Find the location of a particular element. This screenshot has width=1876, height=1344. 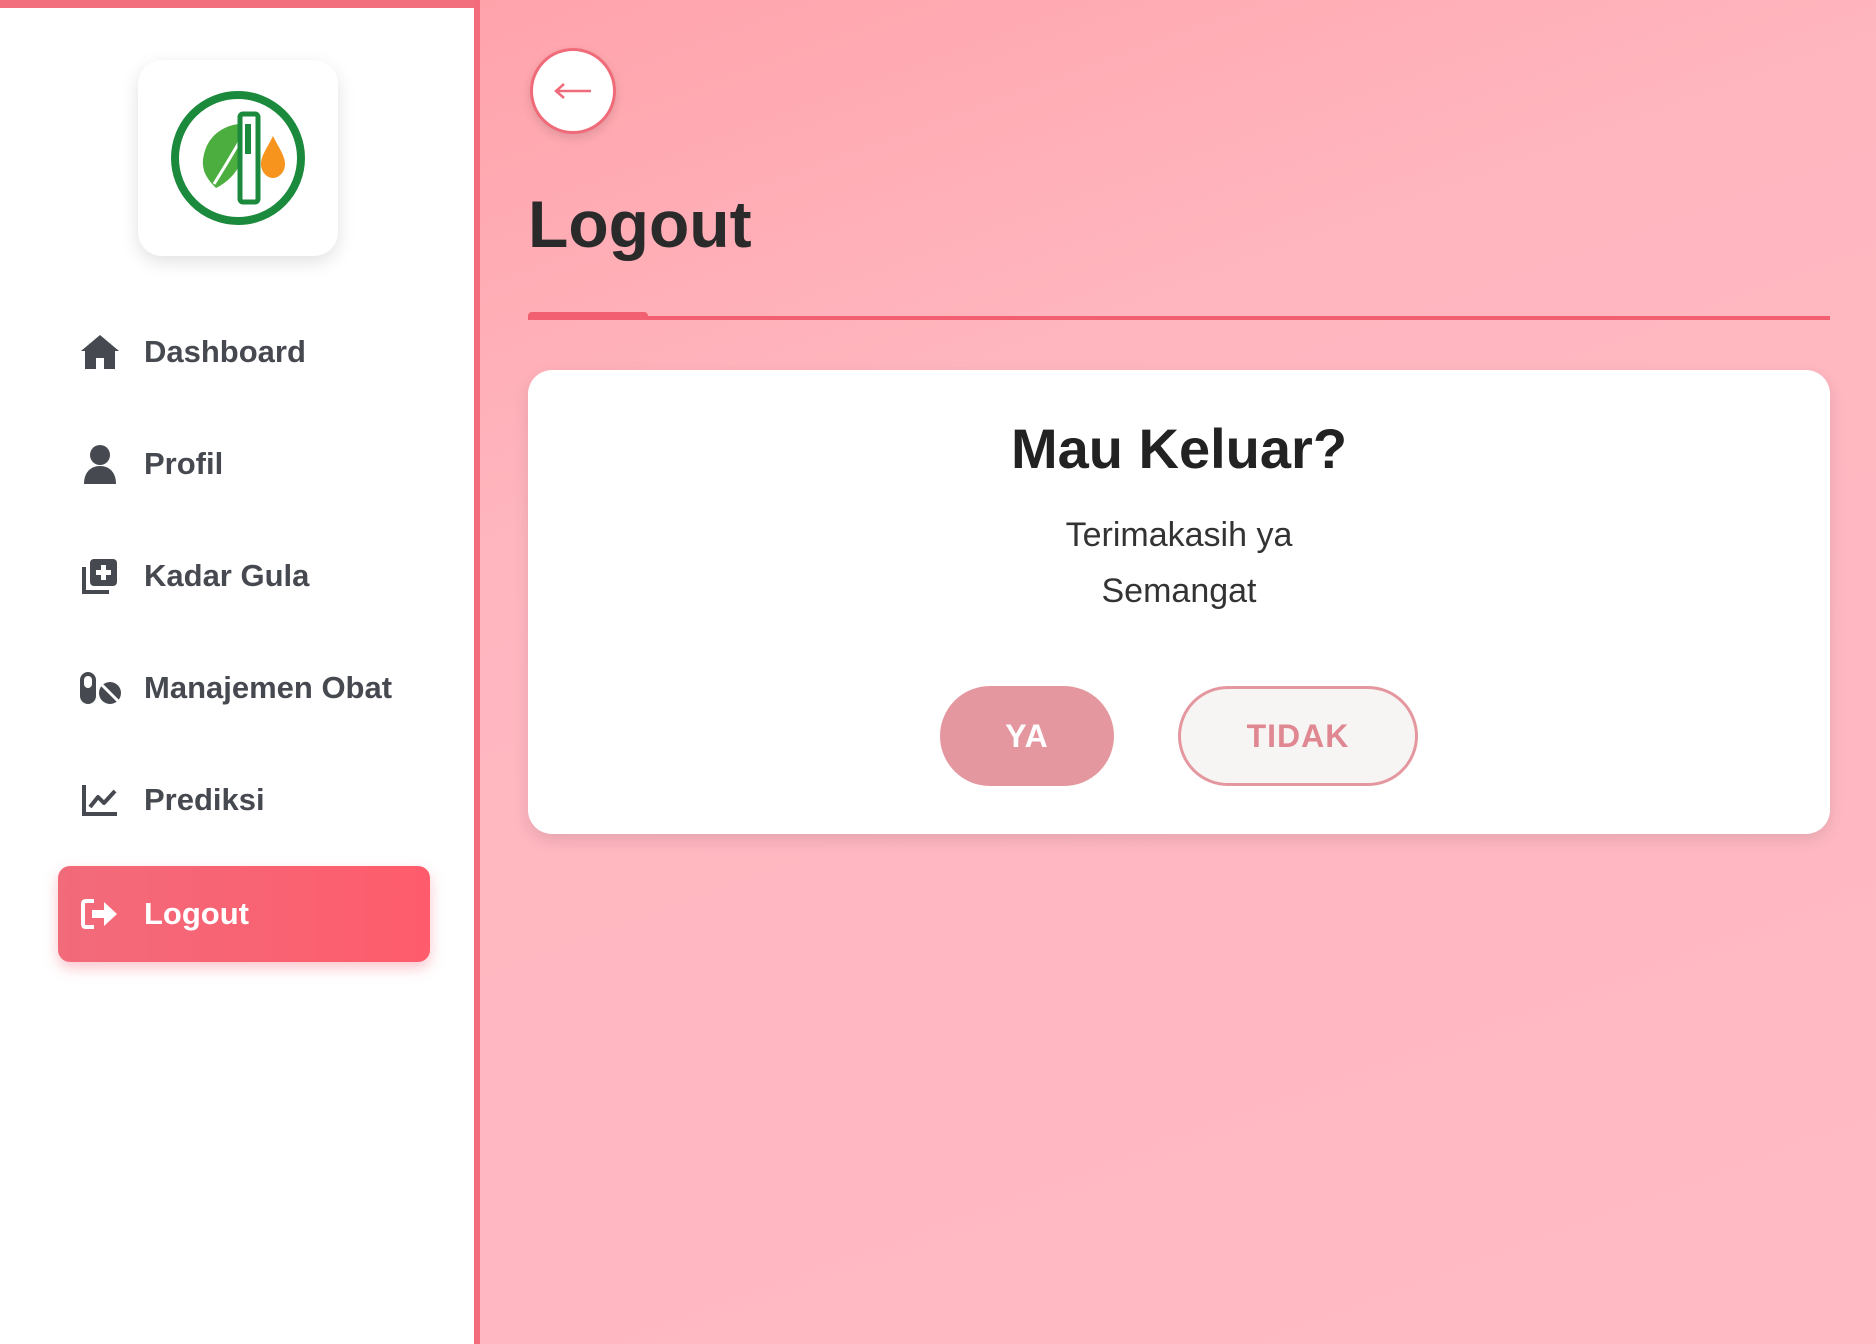

medical-record-icon is located at coordinates (100, 576).